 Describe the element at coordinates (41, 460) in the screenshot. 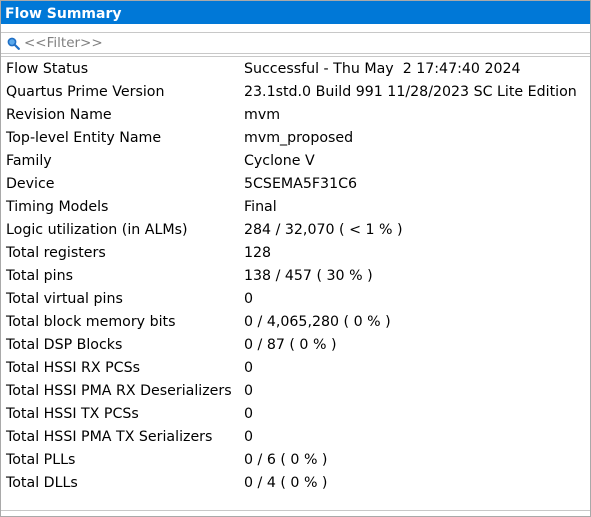

I see `row-label: Total PLLs` at that location.